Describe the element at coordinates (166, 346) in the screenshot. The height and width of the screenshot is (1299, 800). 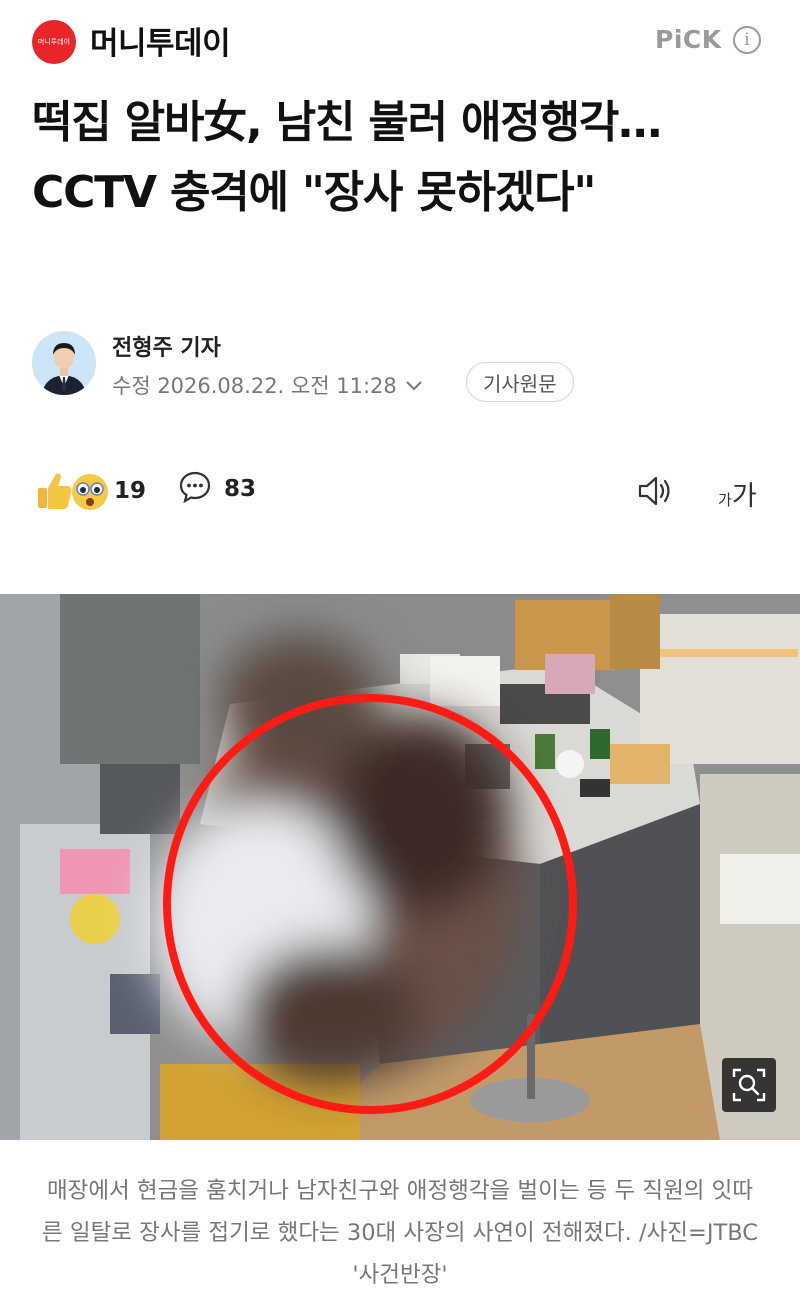
I see `author-name: 전형주 기자` at that location.